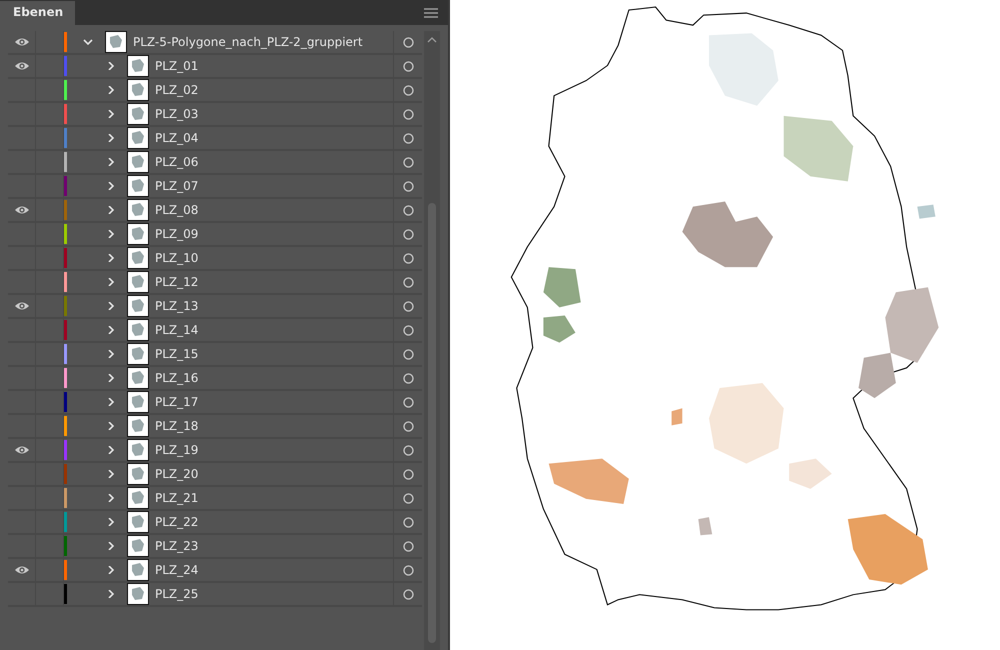  Describe the element at coordinates (176, 234) in the screenshot. I see `layer-name: PLZ_09` at that location.